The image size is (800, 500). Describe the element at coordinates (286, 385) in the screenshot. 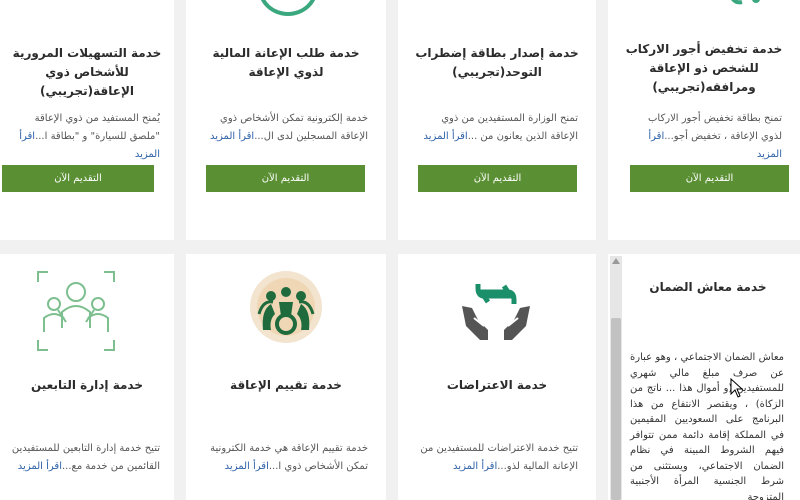

I see `card-title: خدمة تقييم الإعاقة` at that location.